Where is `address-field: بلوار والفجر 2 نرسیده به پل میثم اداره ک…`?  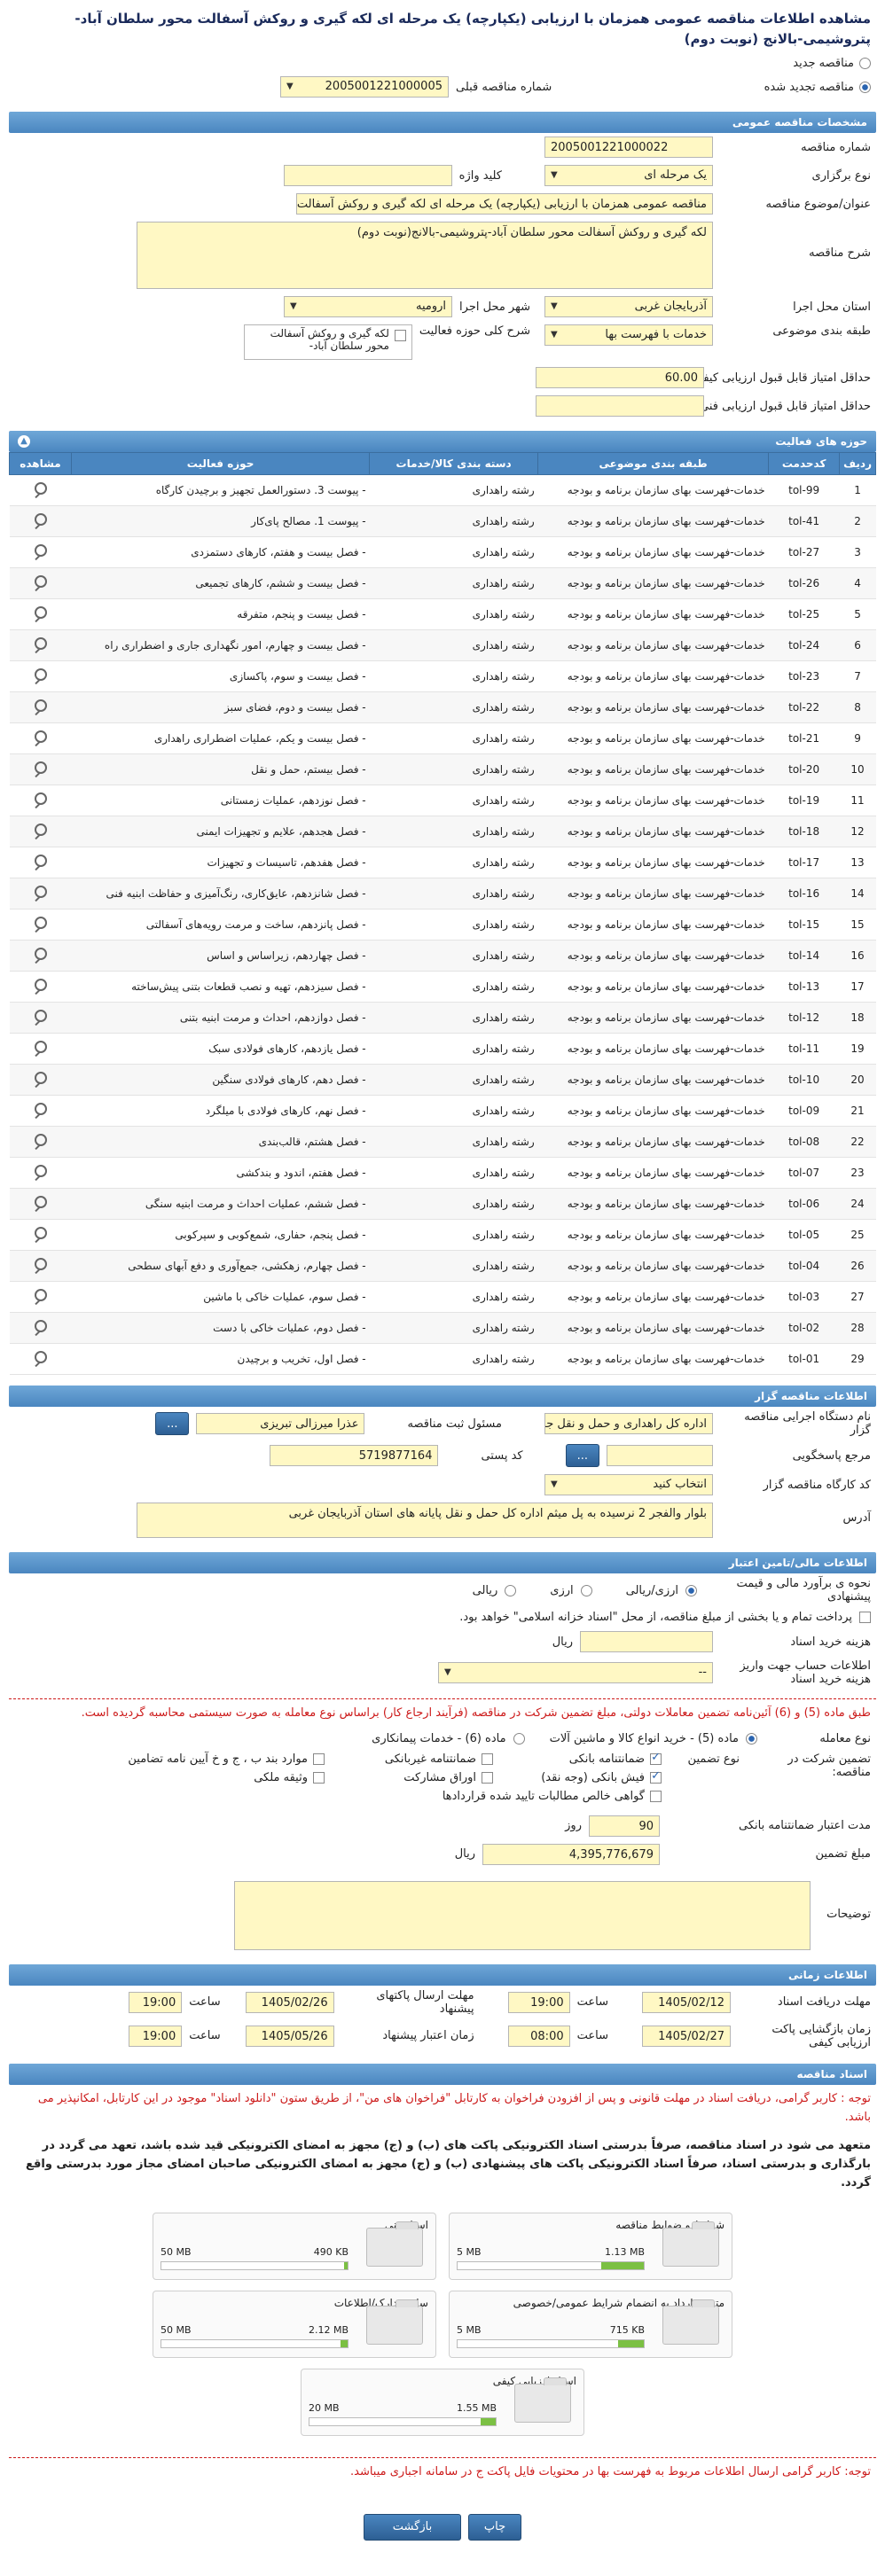
address-field: بلوار والفجر 2 نرسیده به پل میثم اداره ک… is located at coordinates (425, 1520).